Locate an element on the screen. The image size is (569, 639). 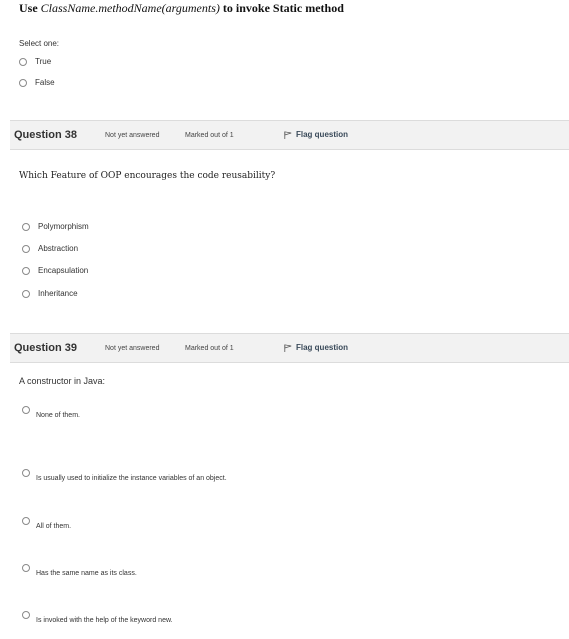
question-number: Question 38 is located at coordinates (45, 135).